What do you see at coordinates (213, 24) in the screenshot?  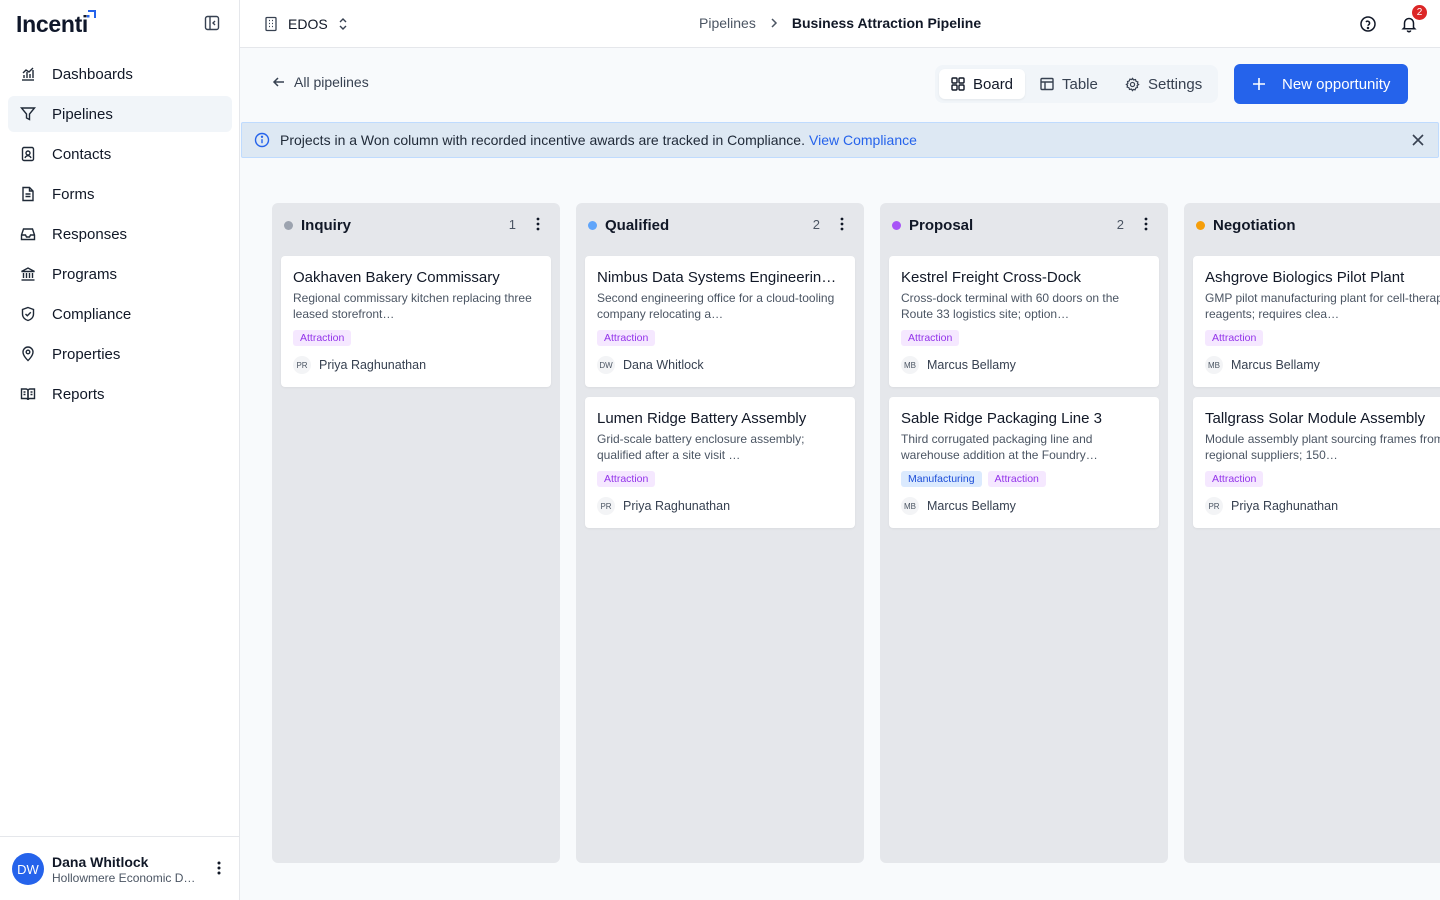 I see `collapse-sidebar-icon` at bounding box center [213, 24].